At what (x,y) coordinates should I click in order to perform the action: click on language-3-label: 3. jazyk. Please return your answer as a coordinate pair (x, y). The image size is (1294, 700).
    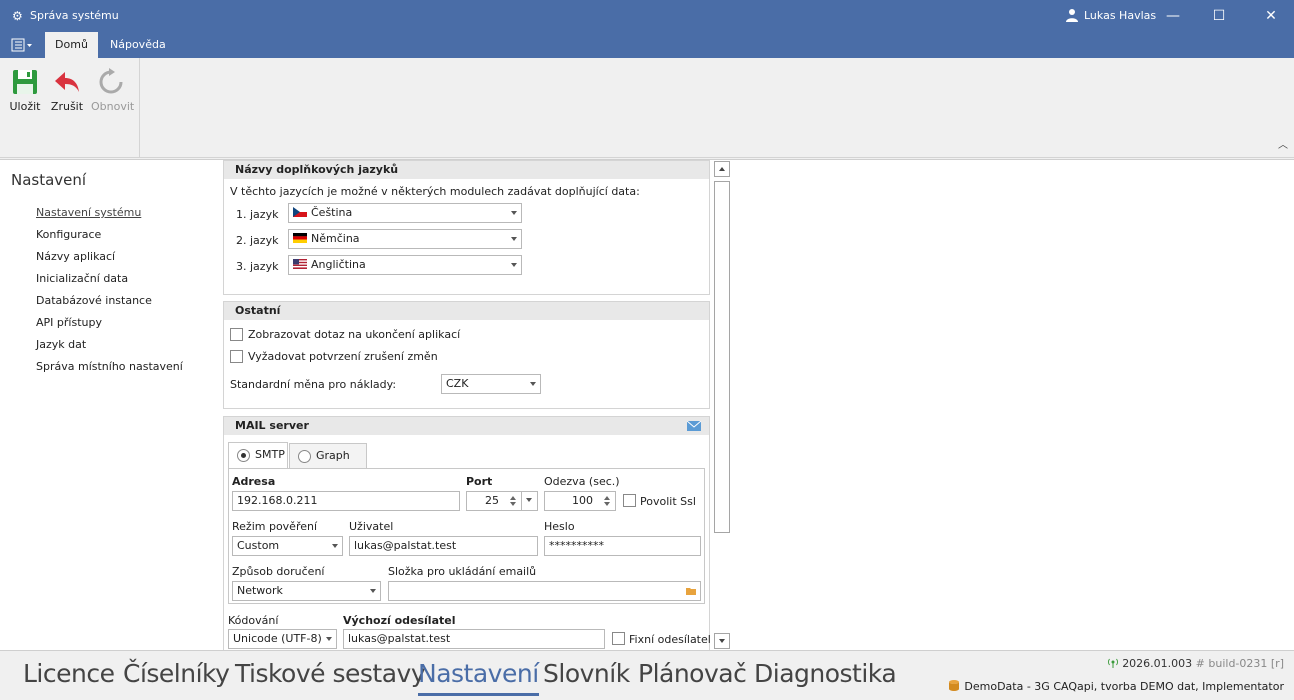
    Looking at the image, I should click on (257, 266).